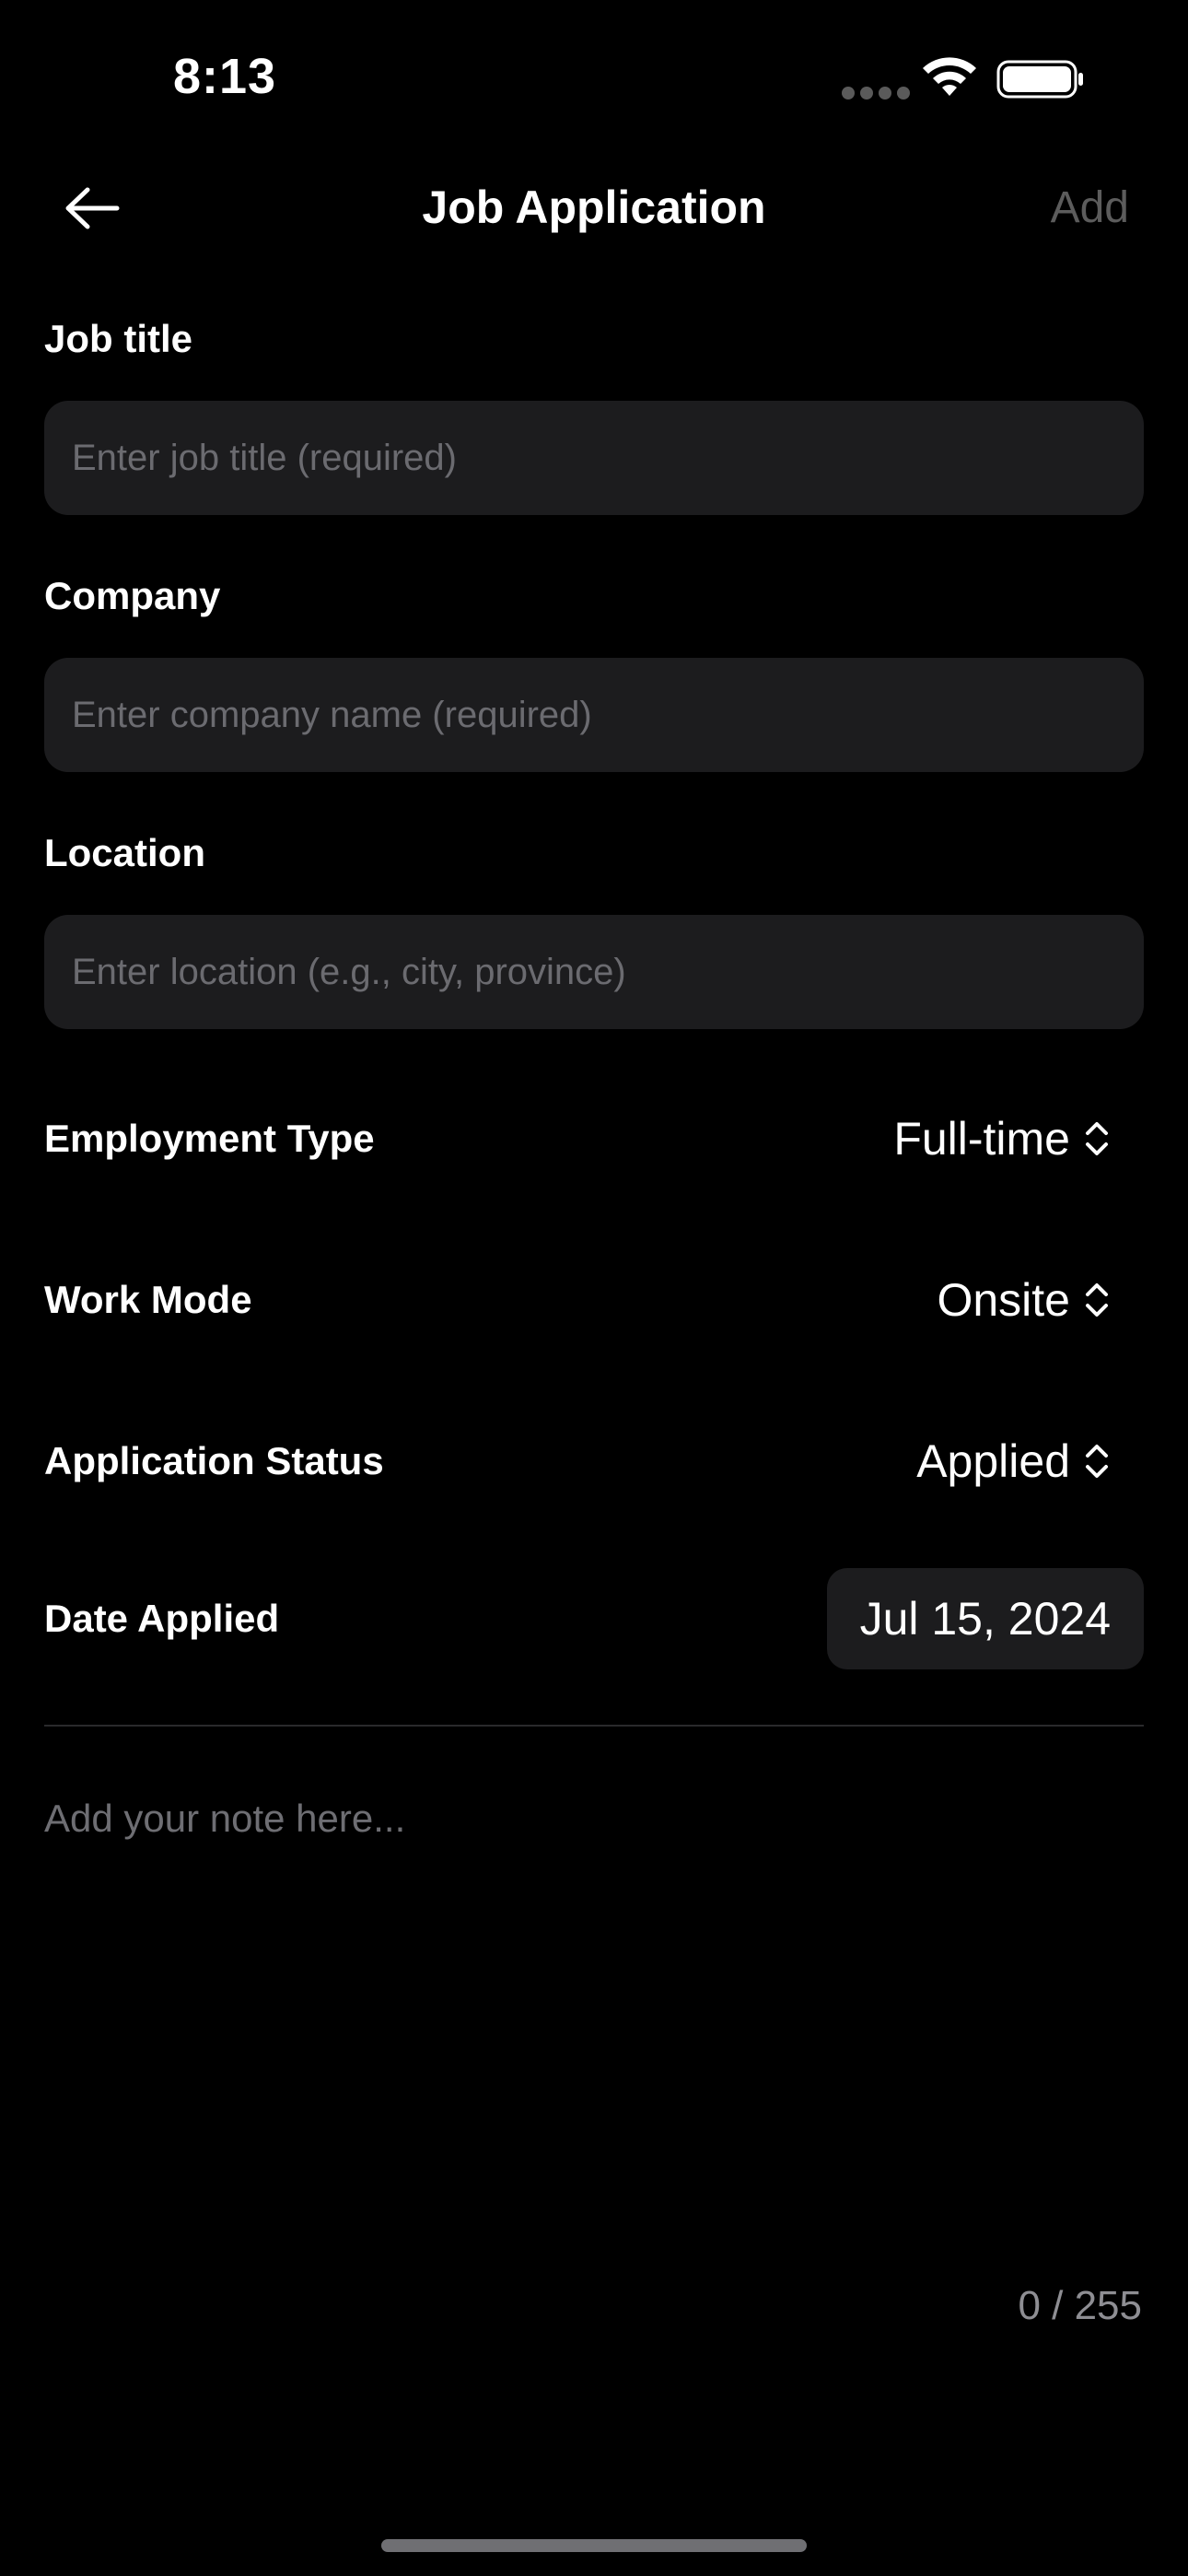 This screenshot has height=2576, width=1188. I want to click on location-label: Location, so click(124, 852).